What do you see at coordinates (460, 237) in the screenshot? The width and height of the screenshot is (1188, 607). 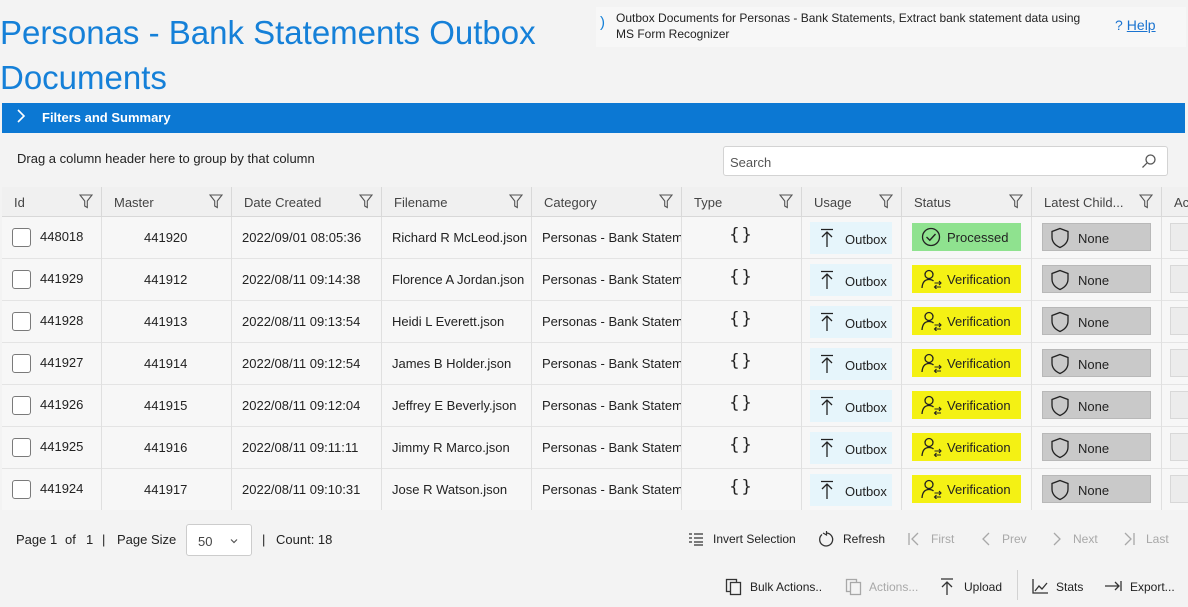 I see `row-filename: Richard R McLeod.json` at bounding box center [460, 237].